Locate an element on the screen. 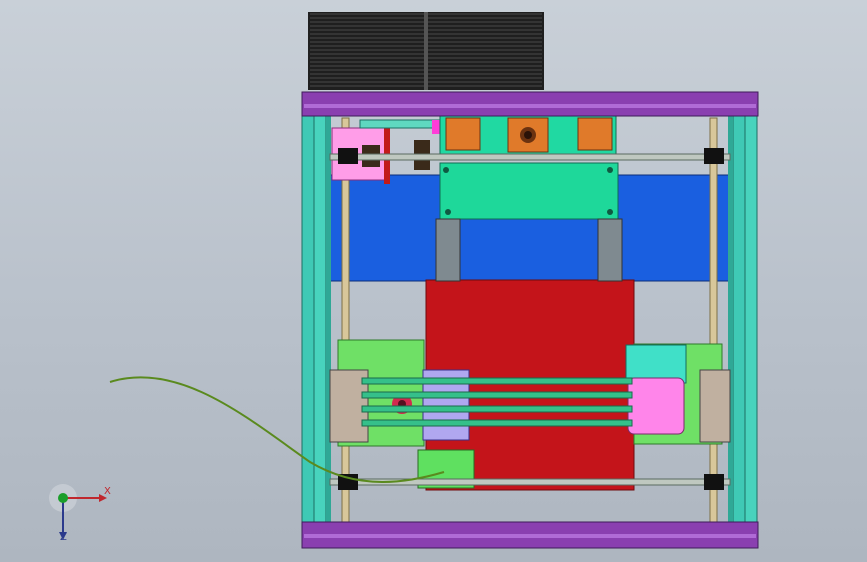 This screenshot has width=867, height=562. top-x-rod is located at coordinates (530, 157).